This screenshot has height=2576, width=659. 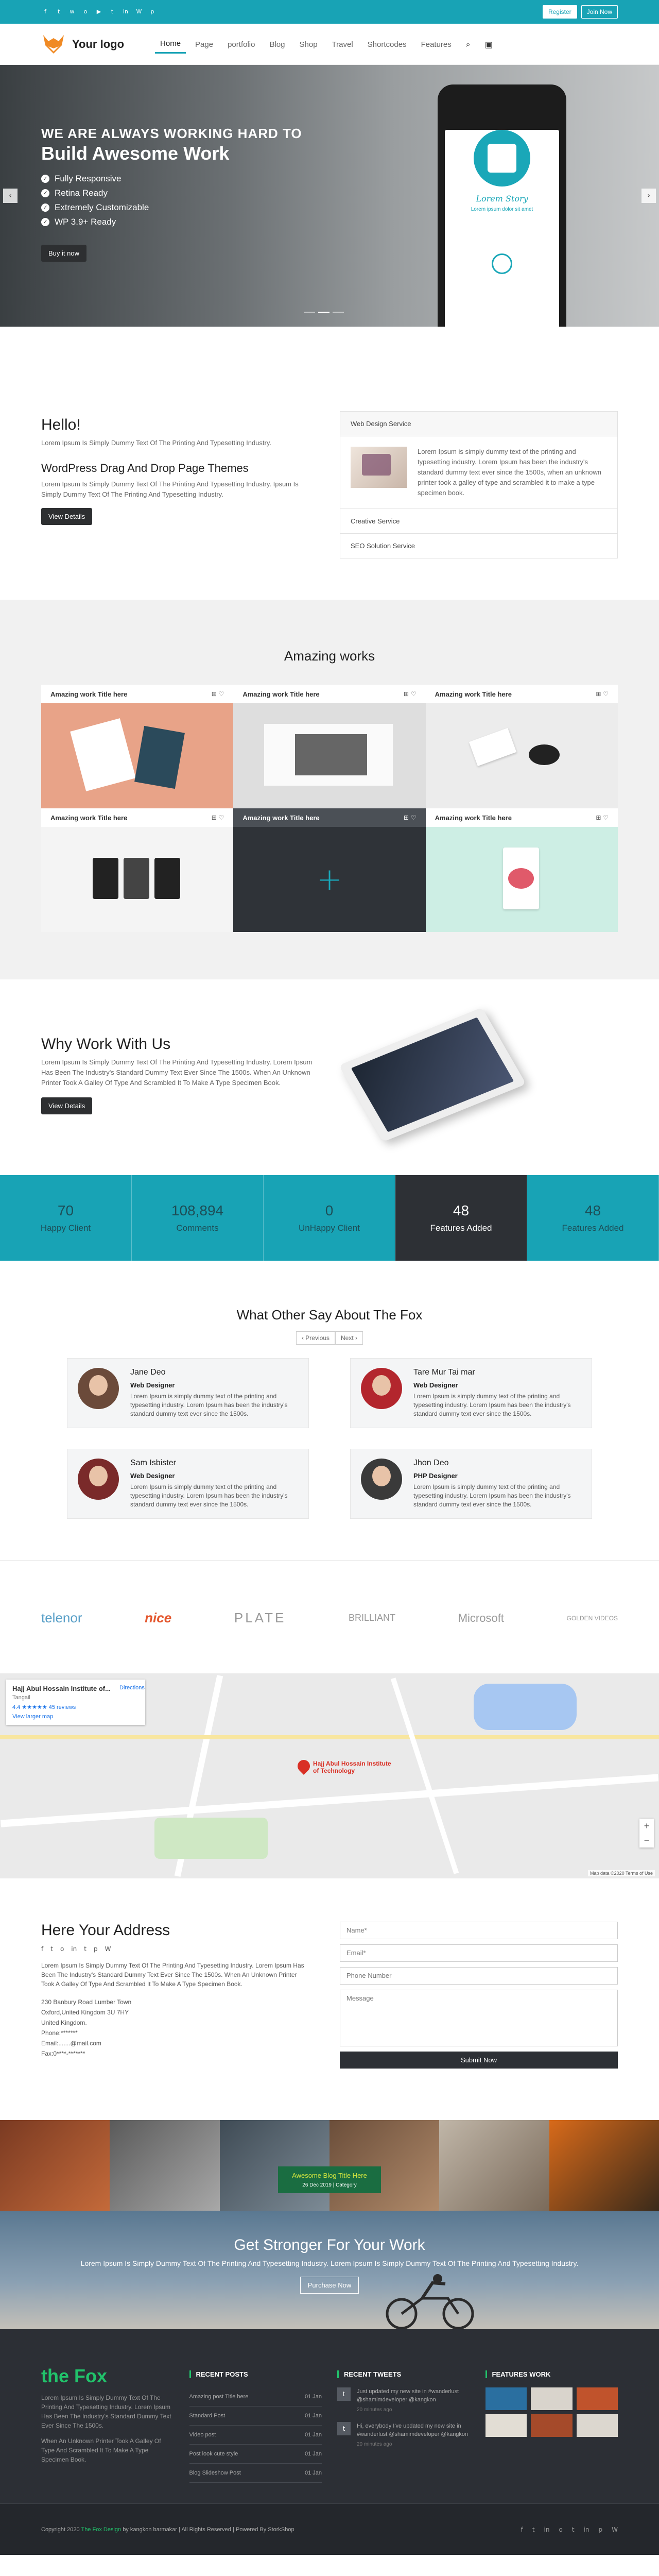 I want to click on footer-post: Amazing post Title here 01 Jan, so click(x=256, y=2396).